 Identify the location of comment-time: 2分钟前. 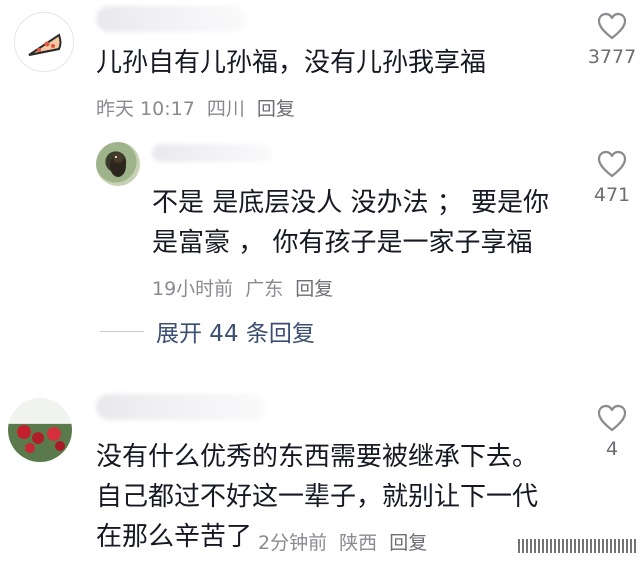
(293, 543).